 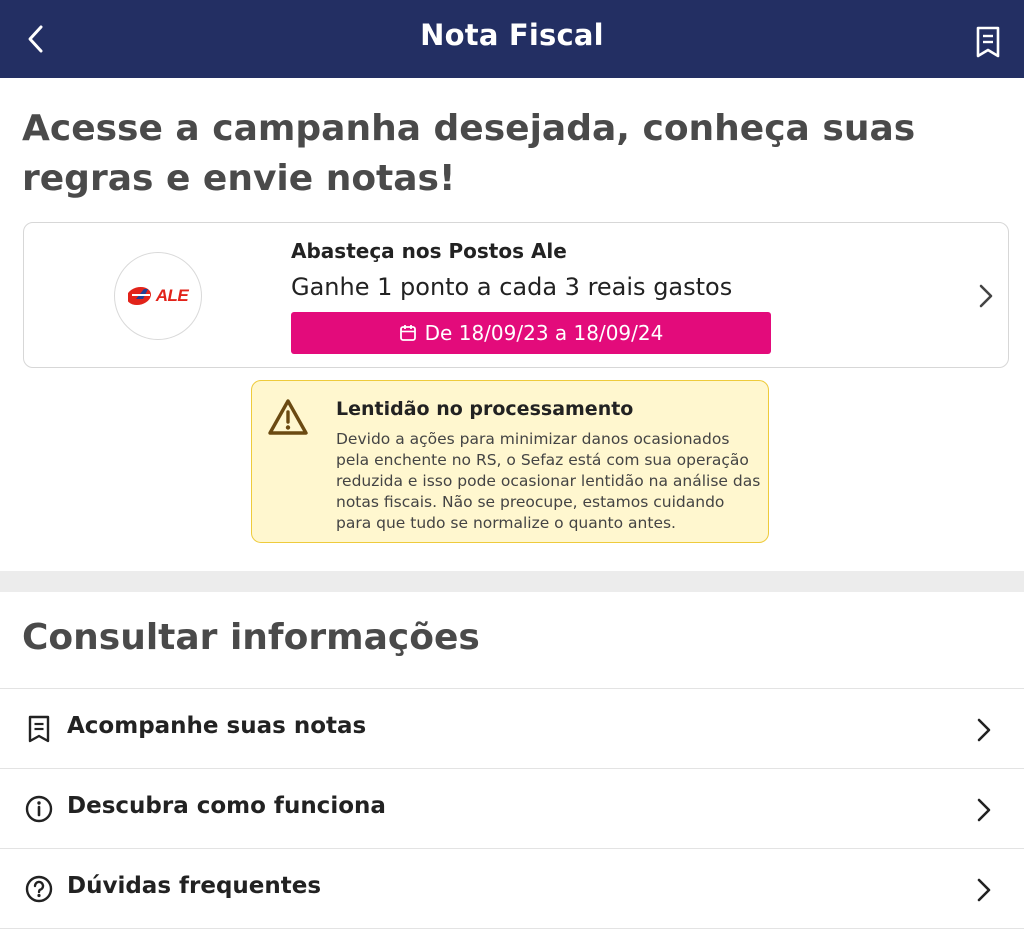 I want to click on warning-icon-wrap, so click(x=288, y=417).